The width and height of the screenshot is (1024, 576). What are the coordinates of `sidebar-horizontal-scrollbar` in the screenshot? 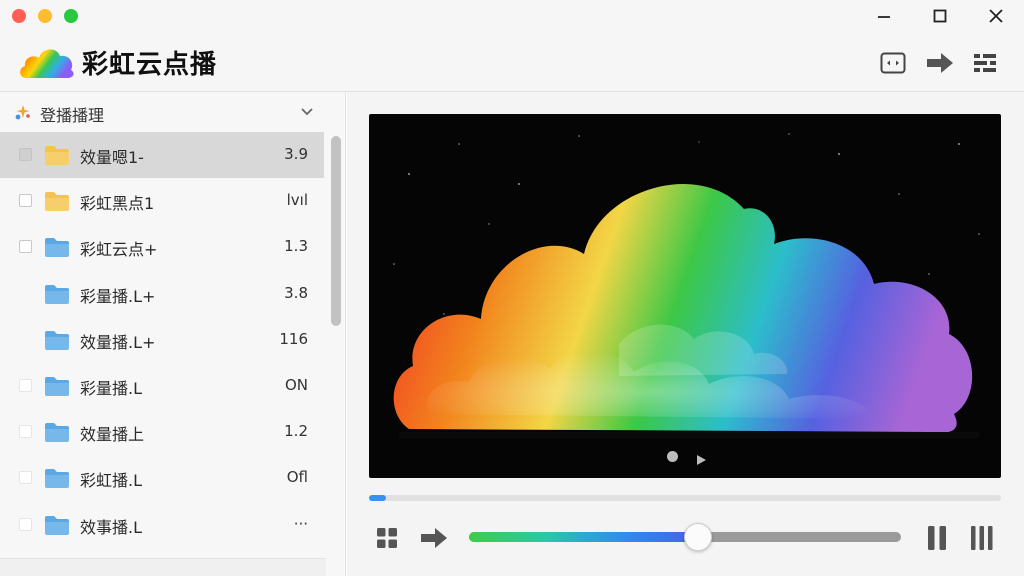 It's located at (163, 567).